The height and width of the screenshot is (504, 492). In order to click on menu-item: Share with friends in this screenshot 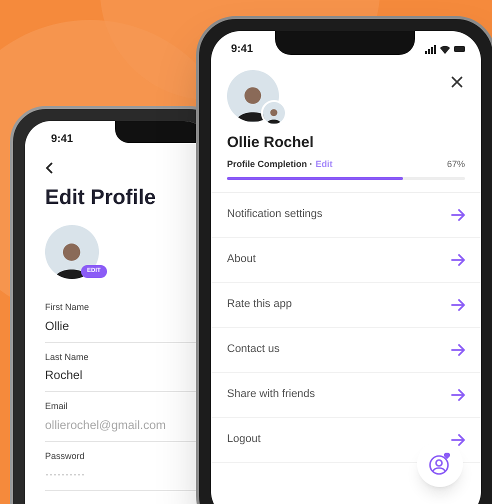, I will do `click(346, 395)`.